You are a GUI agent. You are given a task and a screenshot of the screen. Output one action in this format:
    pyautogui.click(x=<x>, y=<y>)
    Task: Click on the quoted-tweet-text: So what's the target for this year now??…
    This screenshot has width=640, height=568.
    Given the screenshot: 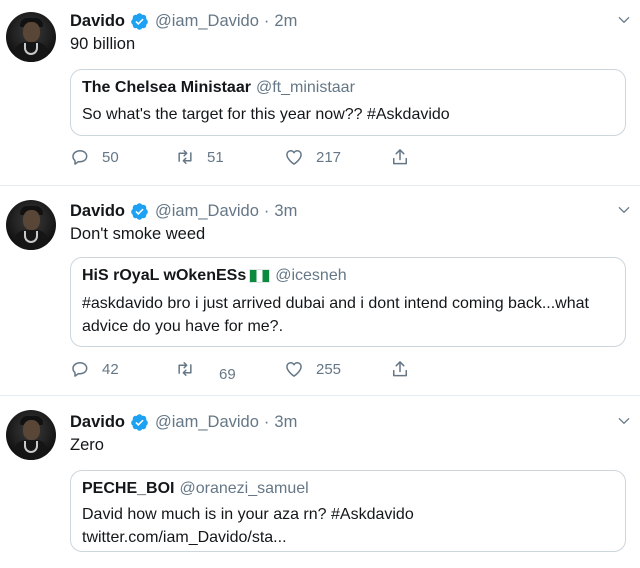 What is the action you would take?
    pyautogui.click(x=266, y=114)
    